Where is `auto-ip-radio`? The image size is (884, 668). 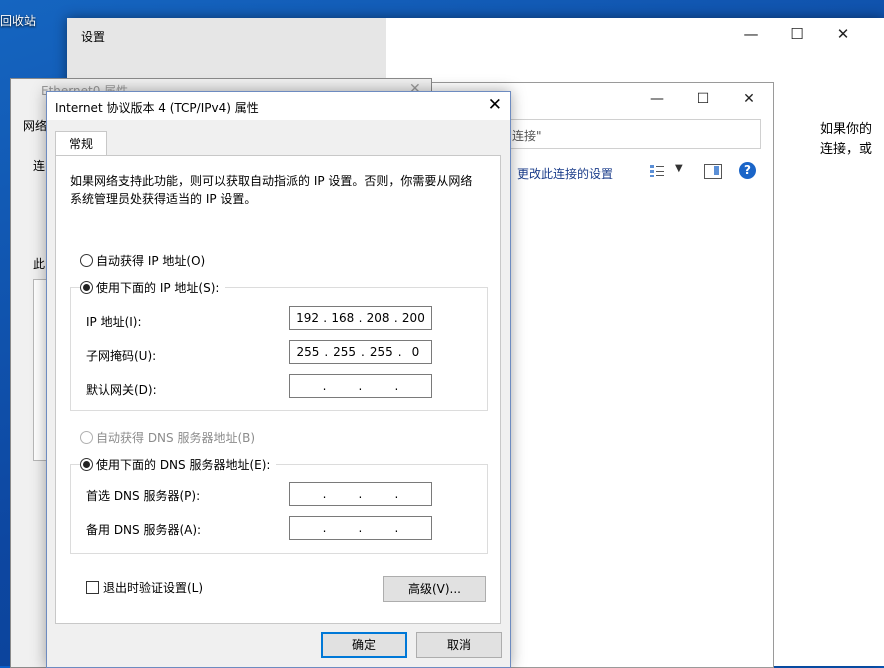
auto-ip-radio is located at coordinates (86, 260).